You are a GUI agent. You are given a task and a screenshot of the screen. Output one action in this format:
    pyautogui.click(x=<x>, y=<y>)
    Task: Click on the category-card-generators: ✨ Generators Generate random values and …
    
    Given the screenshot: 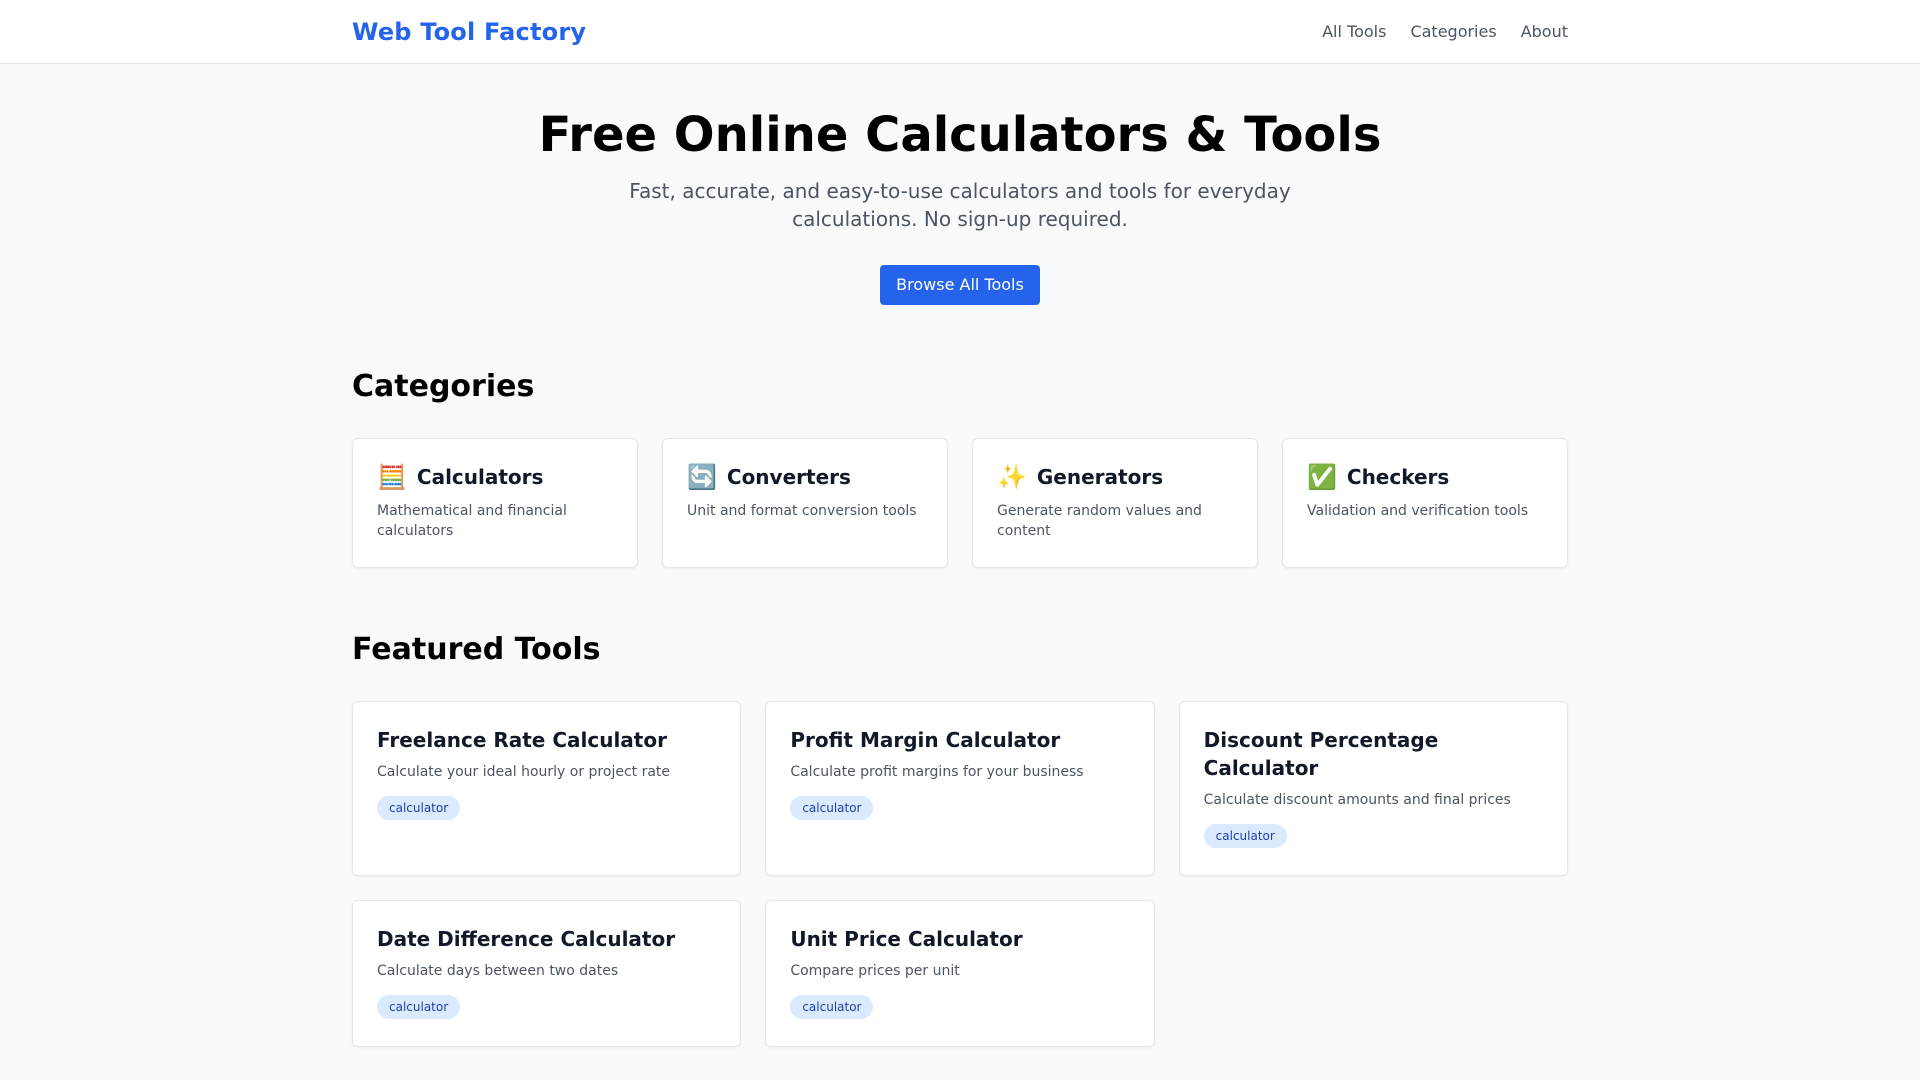 What is the action you would take?
    pyautogui.click(x=1115, y=503)
    